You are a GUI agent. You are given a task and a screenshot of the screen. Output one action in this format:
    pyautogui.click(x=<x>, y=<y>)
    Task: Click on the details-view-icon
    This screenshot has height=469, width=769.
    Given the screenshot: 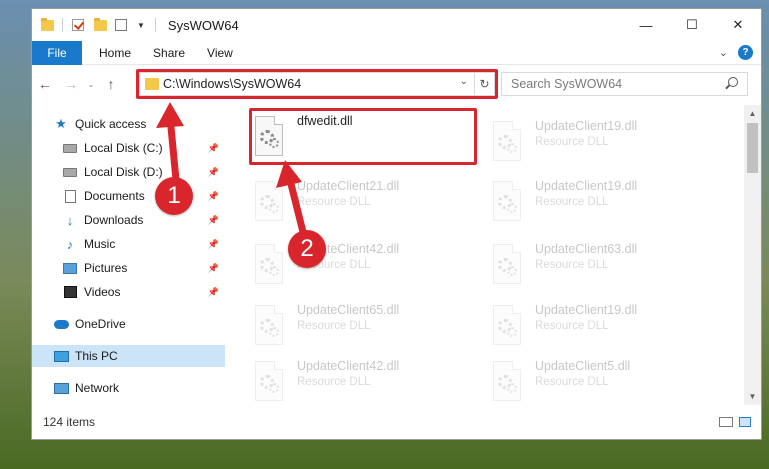 What is the action you would take?
    pyautogui.click(x=726, y=422)
    